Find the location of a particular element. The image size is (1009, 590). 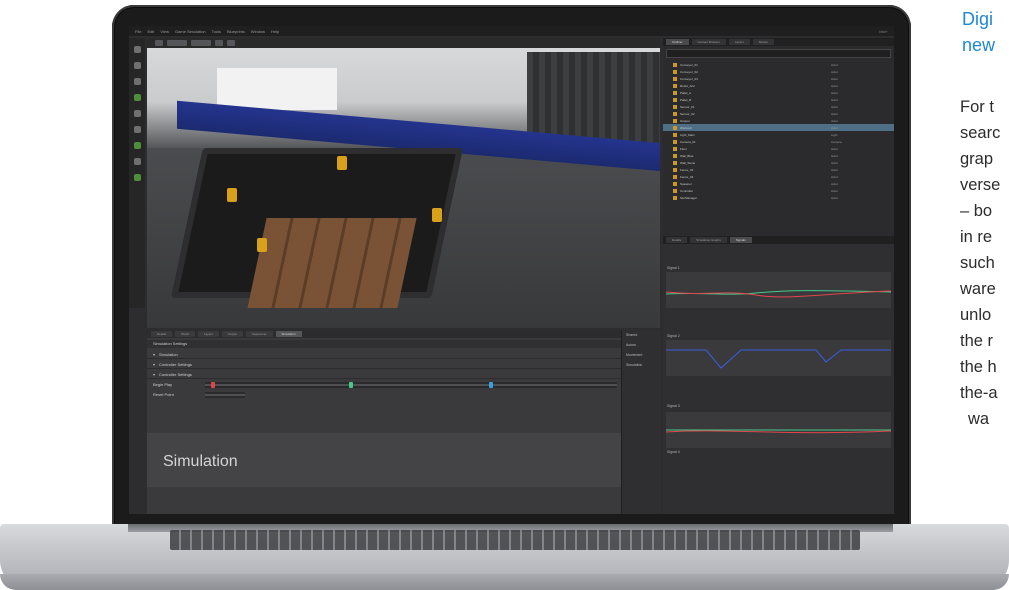

outliner-row-name: Wall_Blue is located at coordinates (687, 155).